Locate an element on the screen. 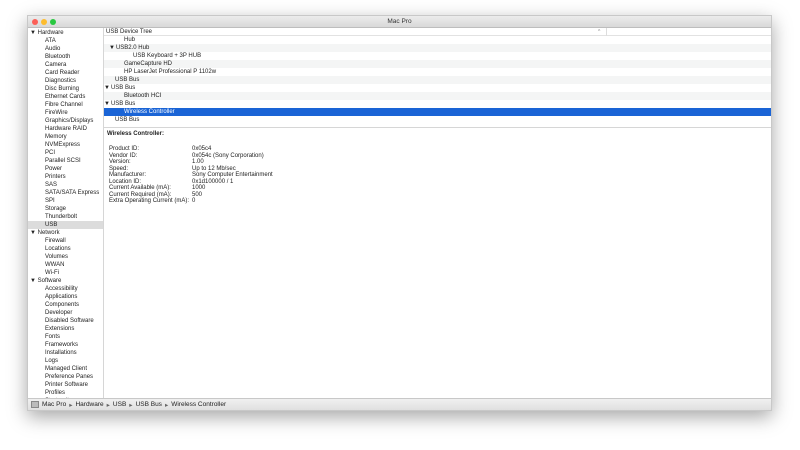  sidebar-item: NVMExpress is located at coordinates (65, 145).